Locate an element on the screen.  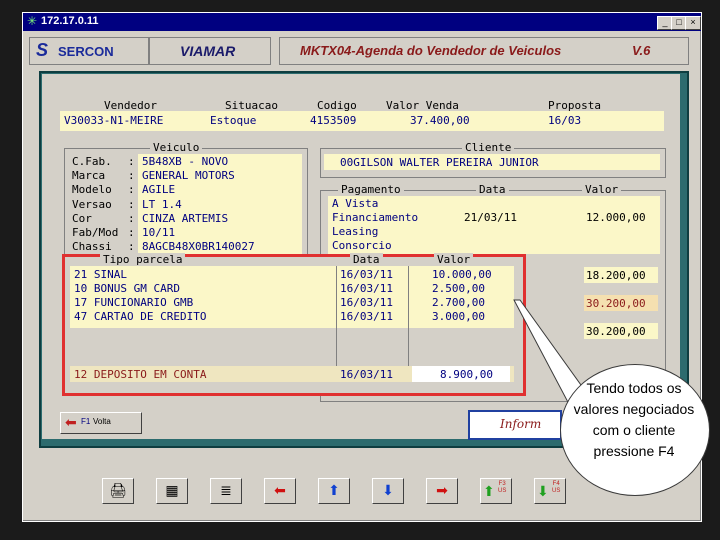
prev-button: ⬅ is located at coordinates (280, 491).